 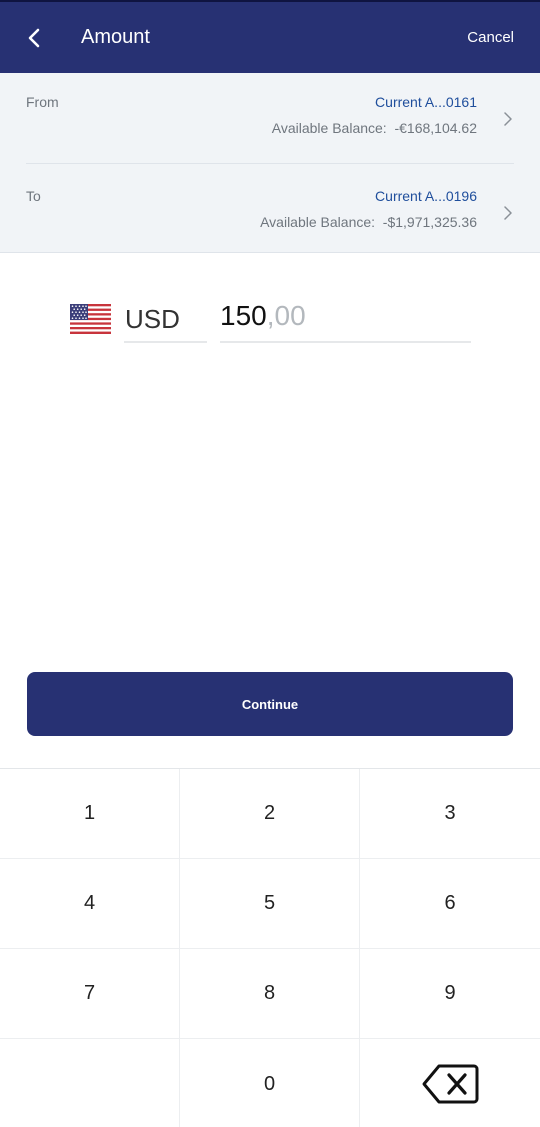 I want to click on to-label: To, so click(x=33, y=196).